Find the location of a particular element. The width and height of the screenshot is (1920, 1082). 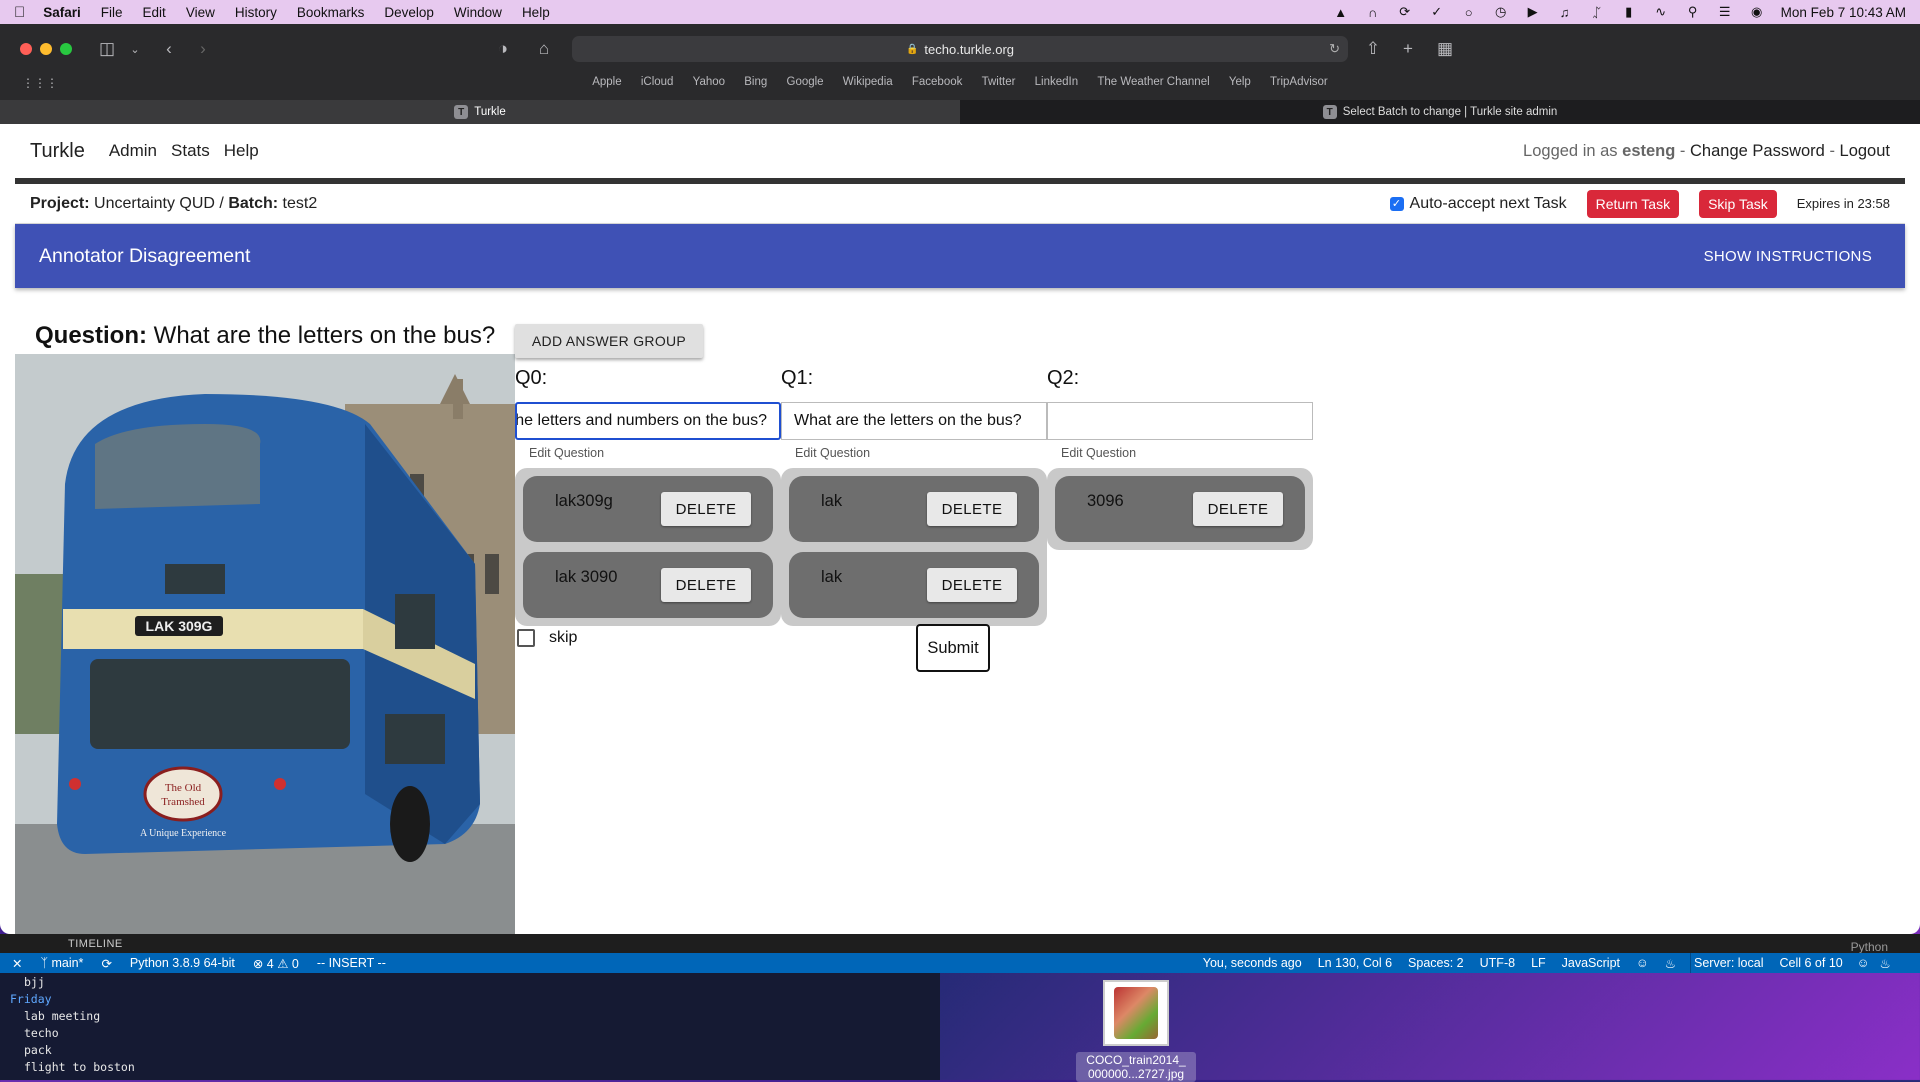

favorite-twitter: Twitter is located at coordinates (999, 82).